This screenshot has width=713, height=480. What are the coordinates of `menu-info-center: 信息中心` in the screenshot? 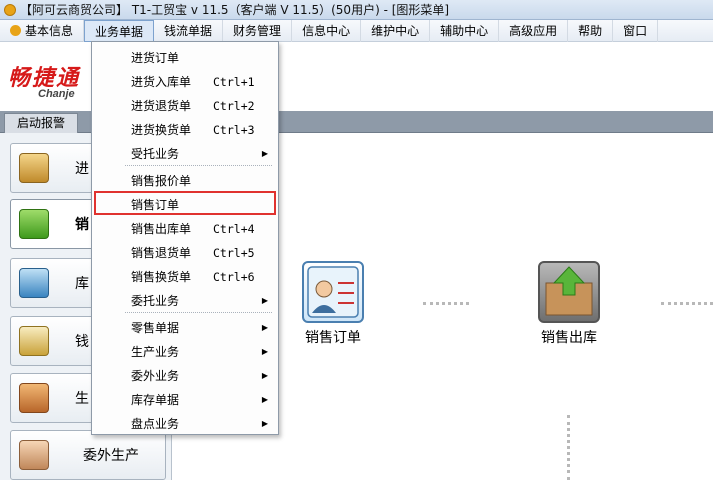 It's located at (327, 30).